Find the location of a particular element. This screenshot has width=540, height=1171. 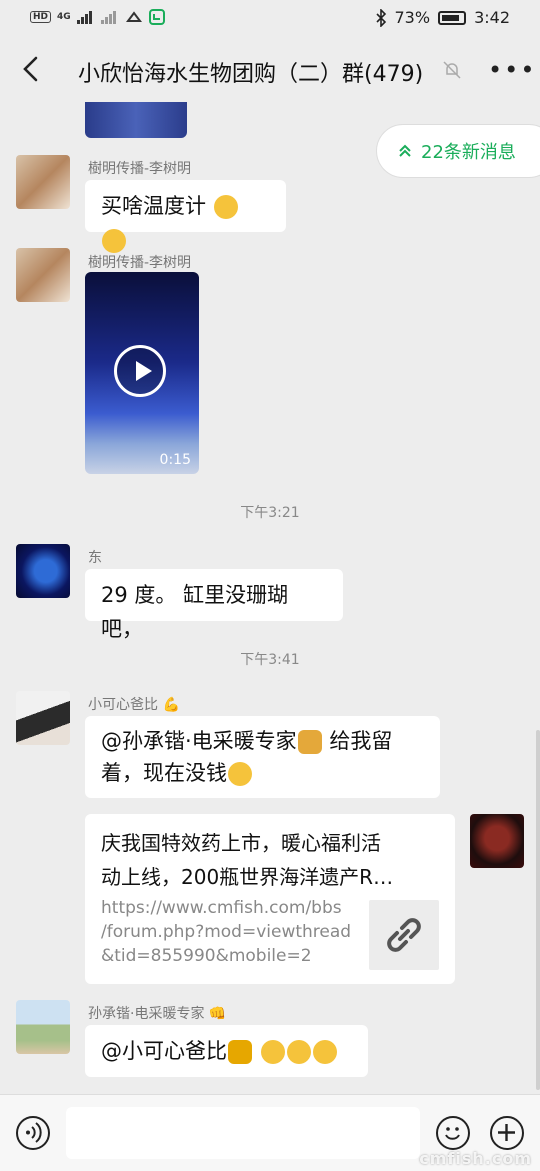

message-bubble: 买啥温度计 is located at coordinates (185, 216).